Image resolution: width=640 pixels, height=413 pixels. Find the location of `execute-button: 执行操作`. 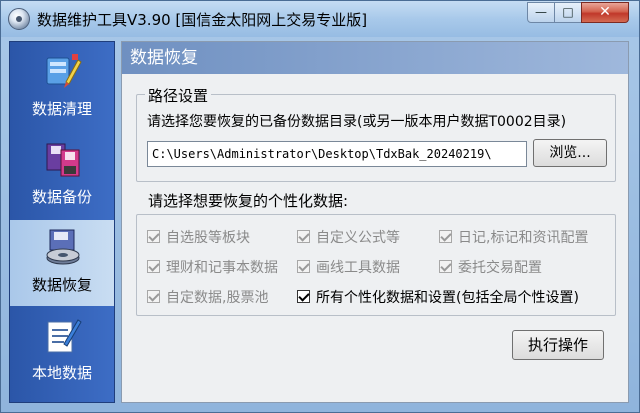

execute-button: 执行操作 is located at coordinates (558, 345).